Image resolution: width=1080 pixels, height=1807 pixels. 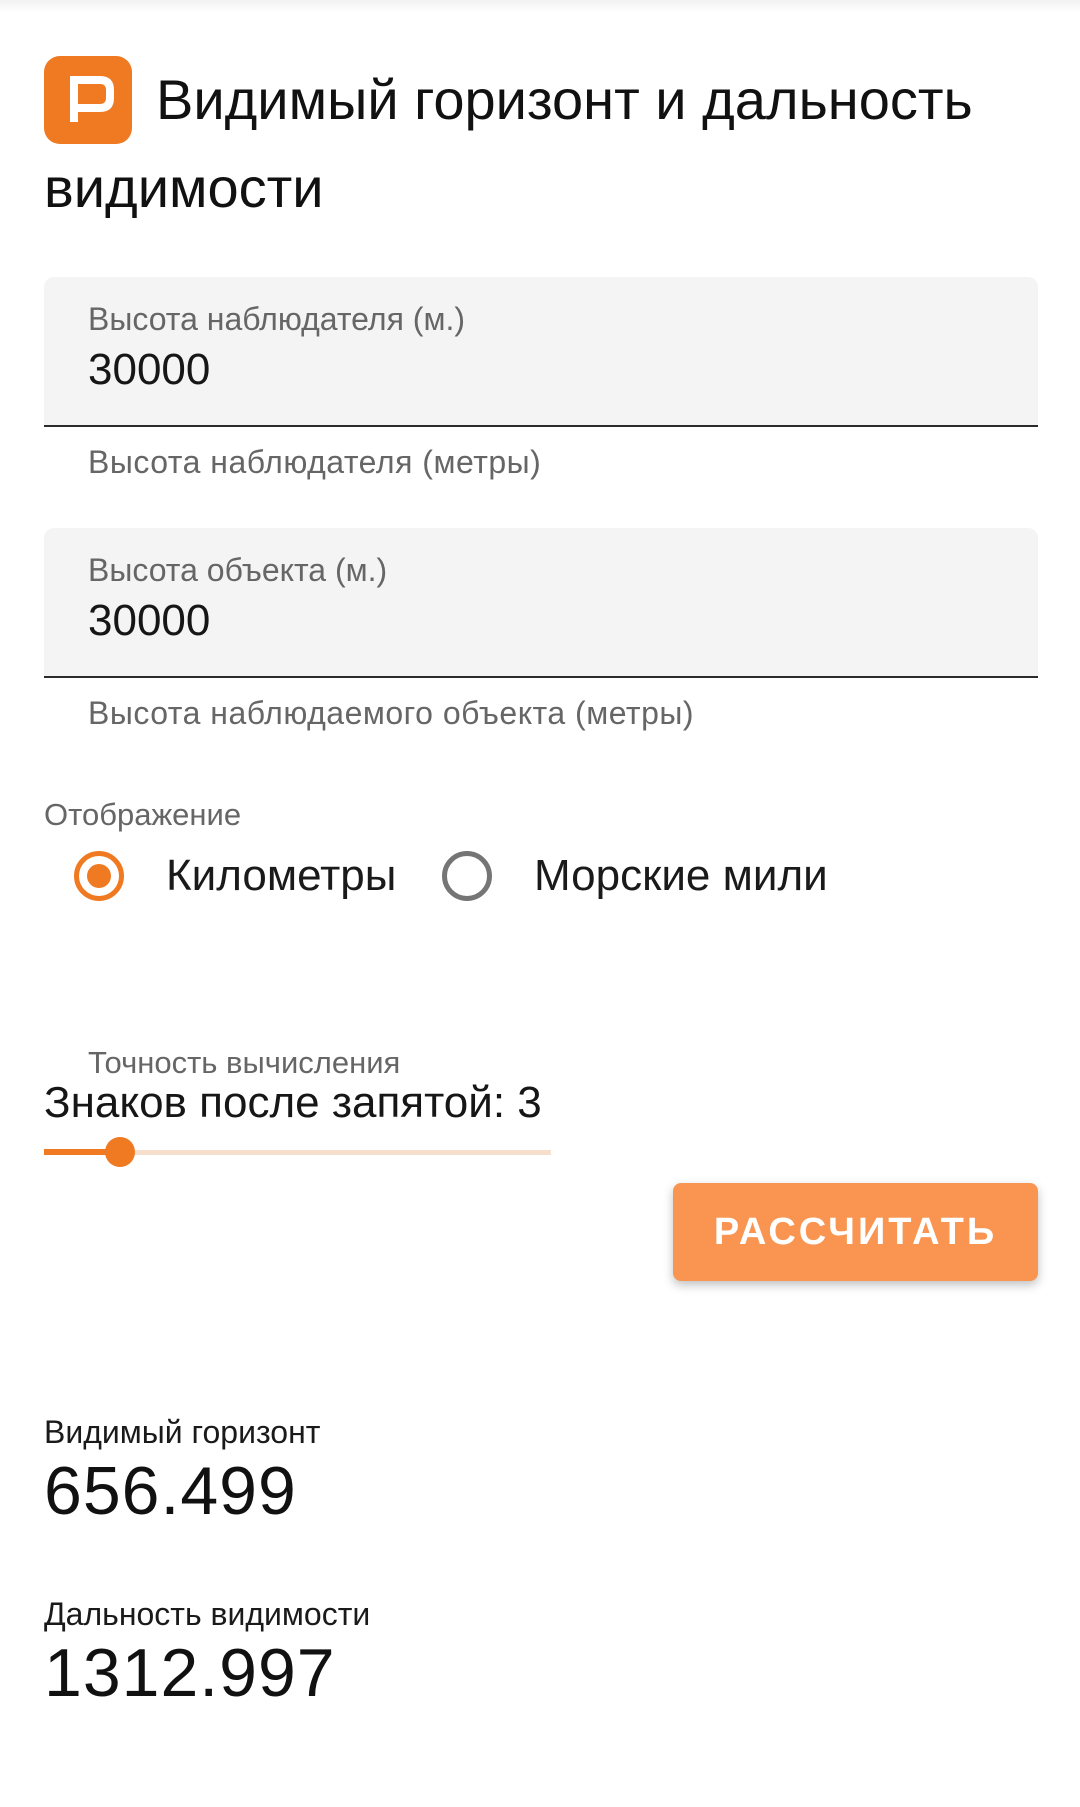 What do you see at coordinates (99, 876) in the screenshot?
I see `radio-checked-icon` at bounding box center [99, 876].